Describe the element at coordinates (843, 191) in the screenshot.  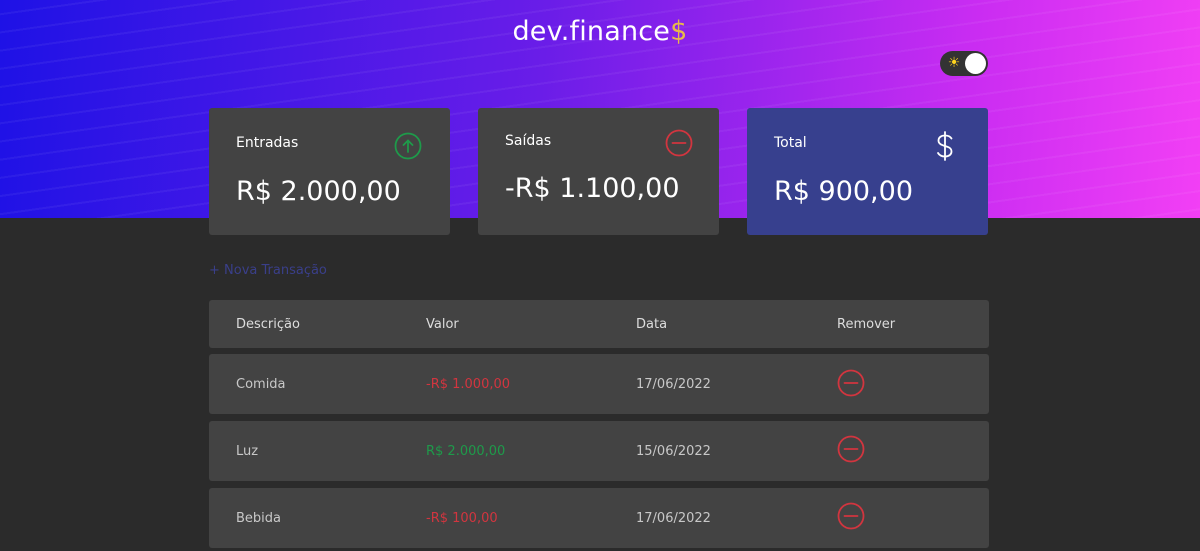
I see `total-card-value: R$ 900,00` at that location.